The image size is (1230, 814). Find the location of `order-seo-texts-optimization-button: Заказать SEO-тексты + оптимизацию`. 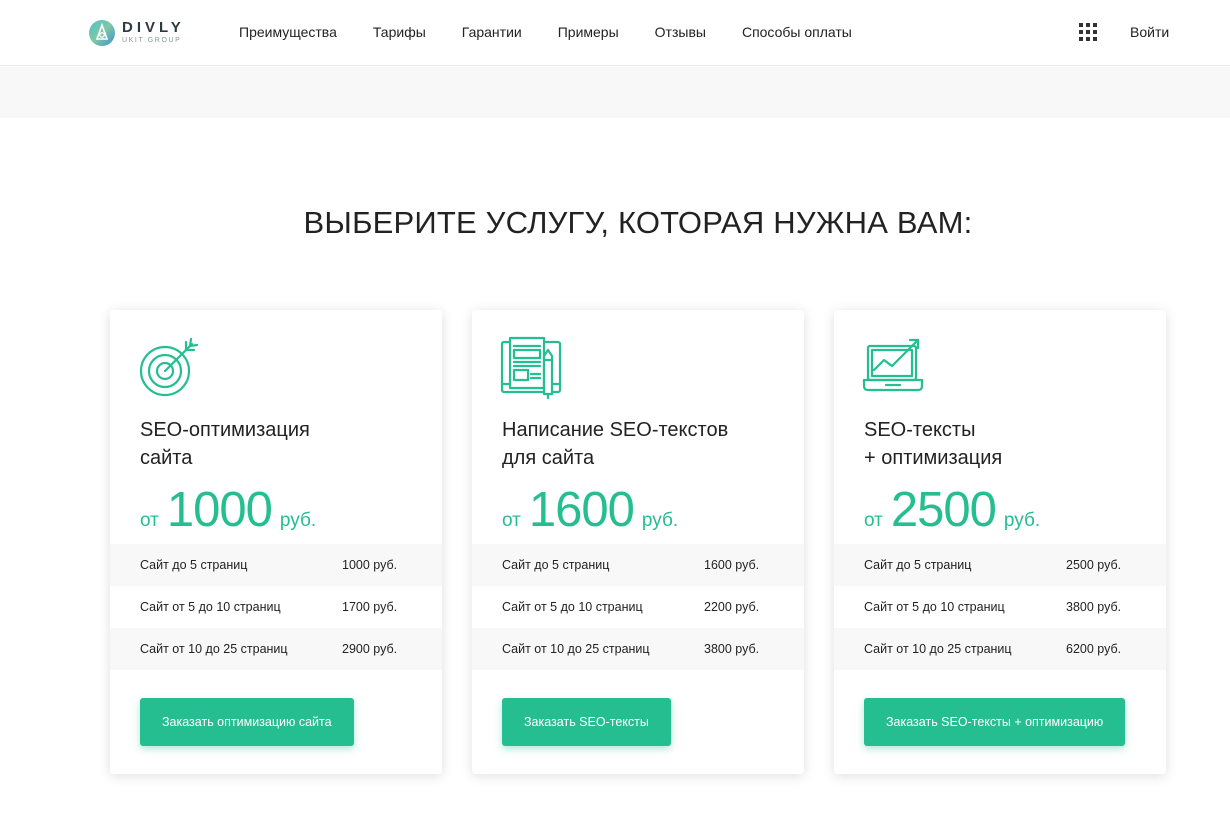

order-seo-texts-optimization-button: Заказать SEO-тексты + оптимизацию is located at coordinates (995, 722).